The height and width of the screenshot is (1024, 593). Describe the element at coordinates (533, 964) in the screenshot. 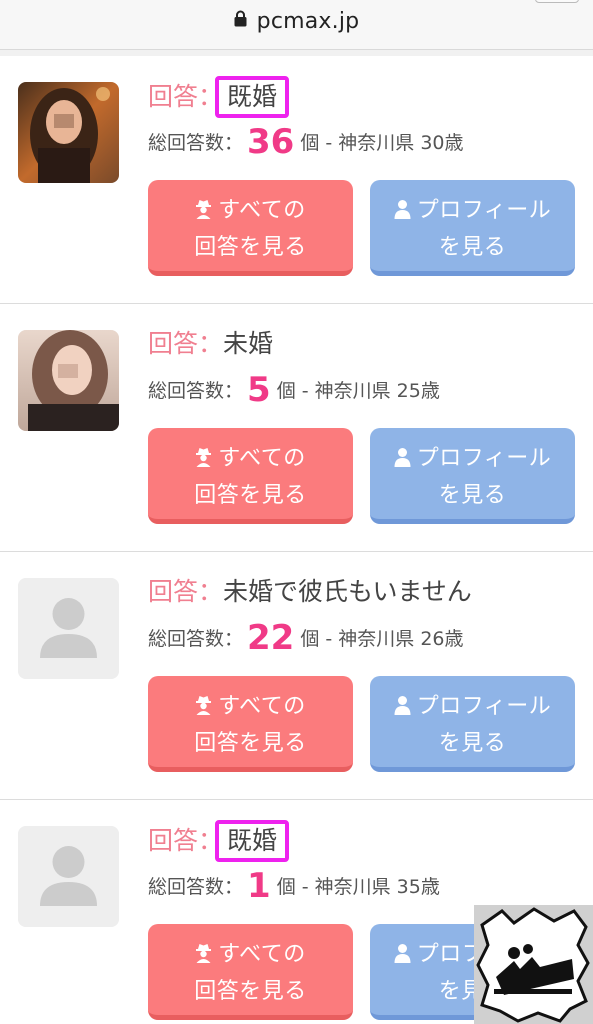

I see `watermark-logo-icon` at that location.